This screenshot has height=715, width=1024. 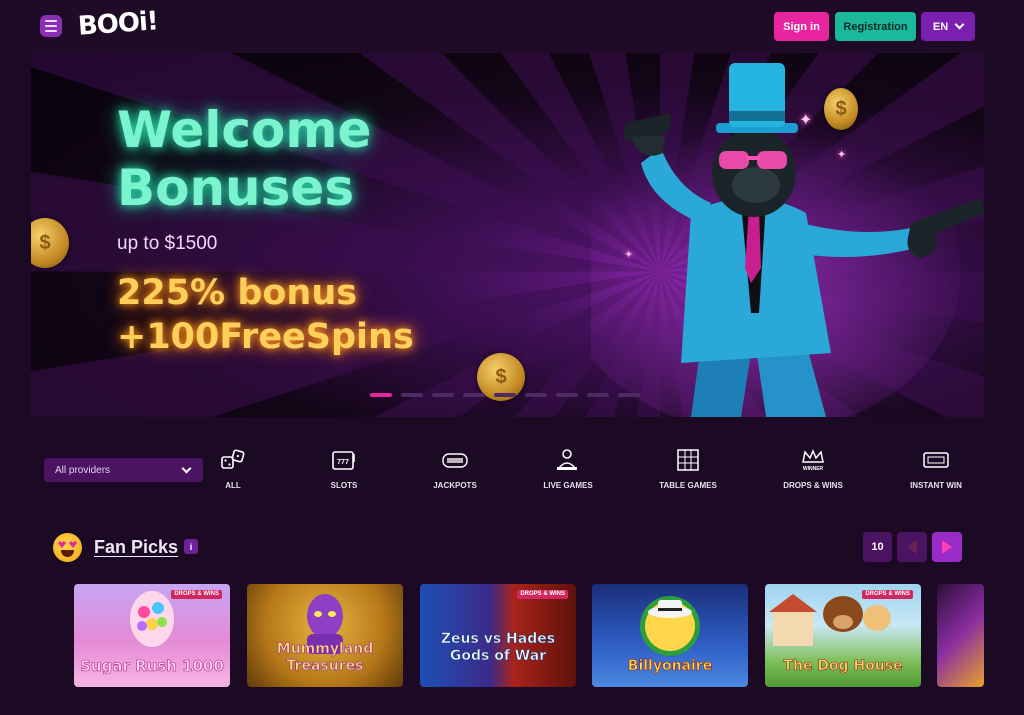 I want to click on star-eyes-emoji-icon, so click(x=67, y=547).